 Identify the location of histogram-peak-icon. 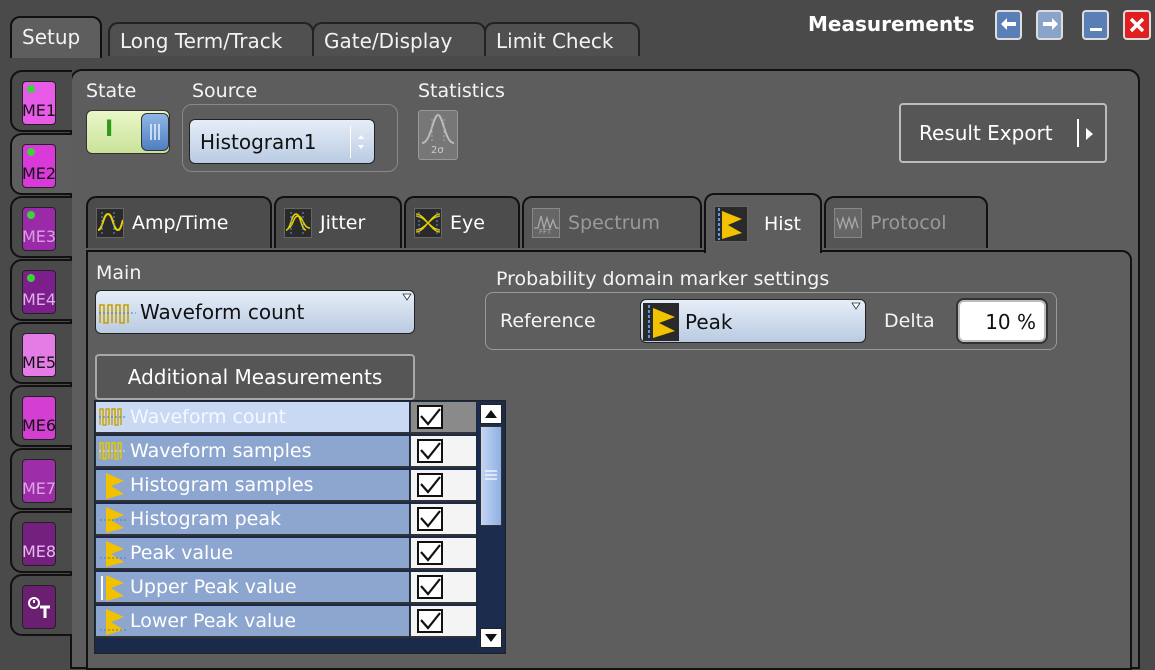
(113, 519).